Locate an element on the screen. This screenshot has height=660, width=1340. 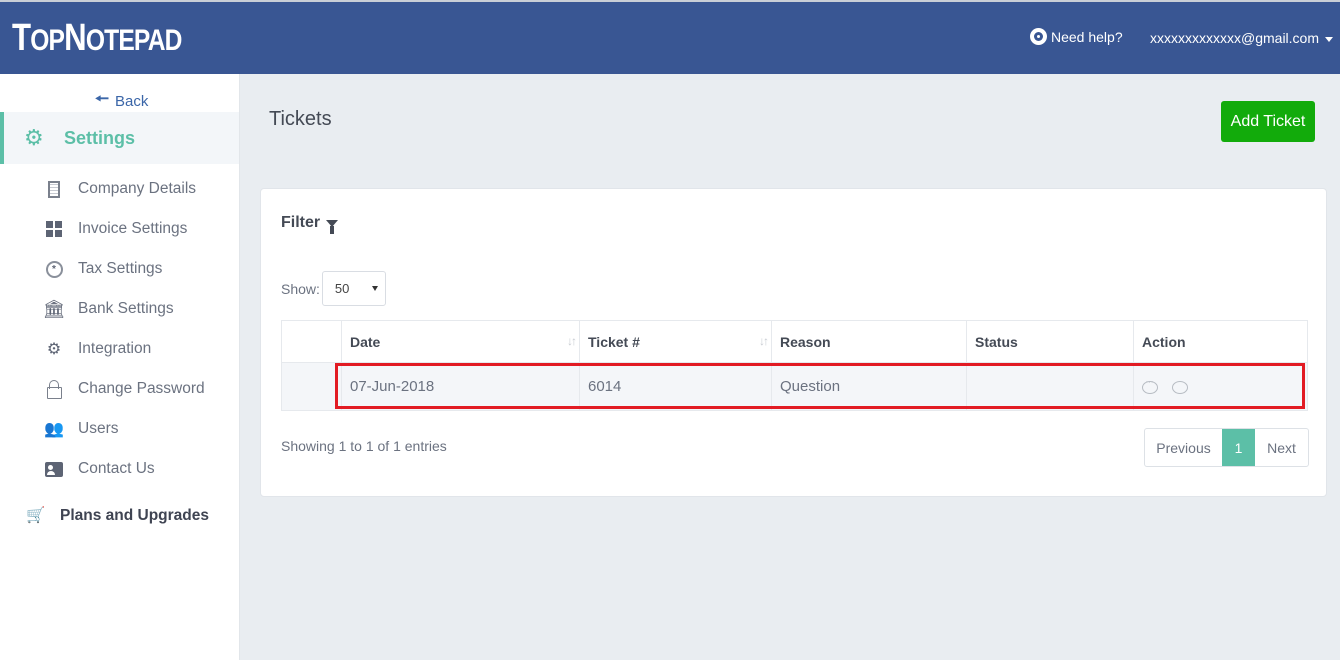
sidebar-item-bank-settings: 🏛 Bank Settings is located at coordinates (119, 309).